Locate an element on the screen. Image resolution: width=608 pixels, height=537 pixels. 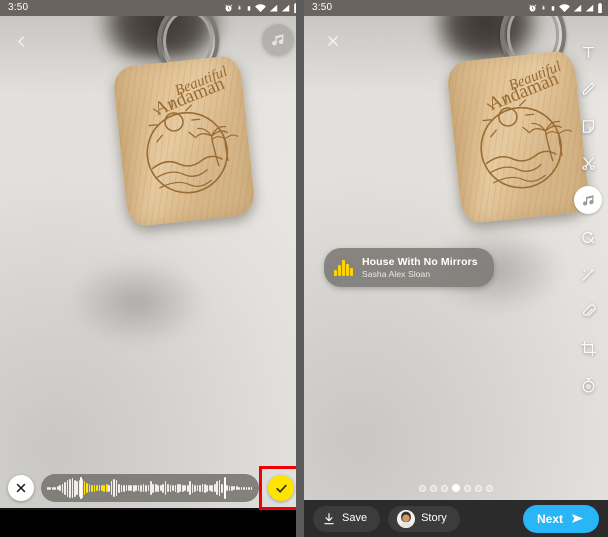
song-sticker-card: House With No Mirrors Sasha Alex Sloan is located at coordinates (409, 267).